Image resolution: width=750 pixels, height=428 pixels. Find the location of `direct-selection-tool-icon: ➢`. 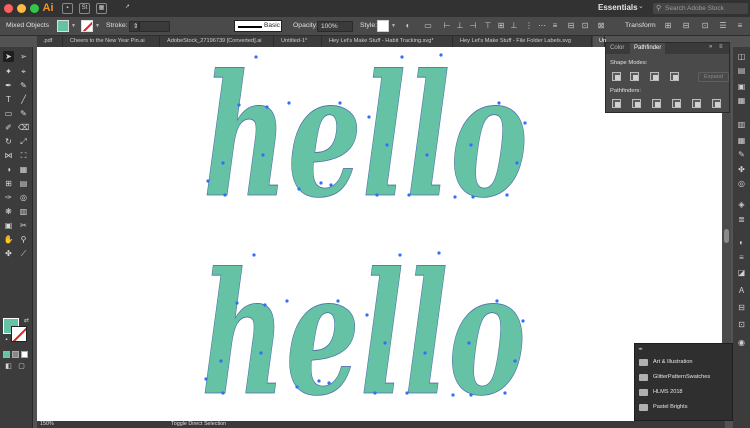

direct-selection-tool-icon: ➢ is located at coordinates (23, 56).